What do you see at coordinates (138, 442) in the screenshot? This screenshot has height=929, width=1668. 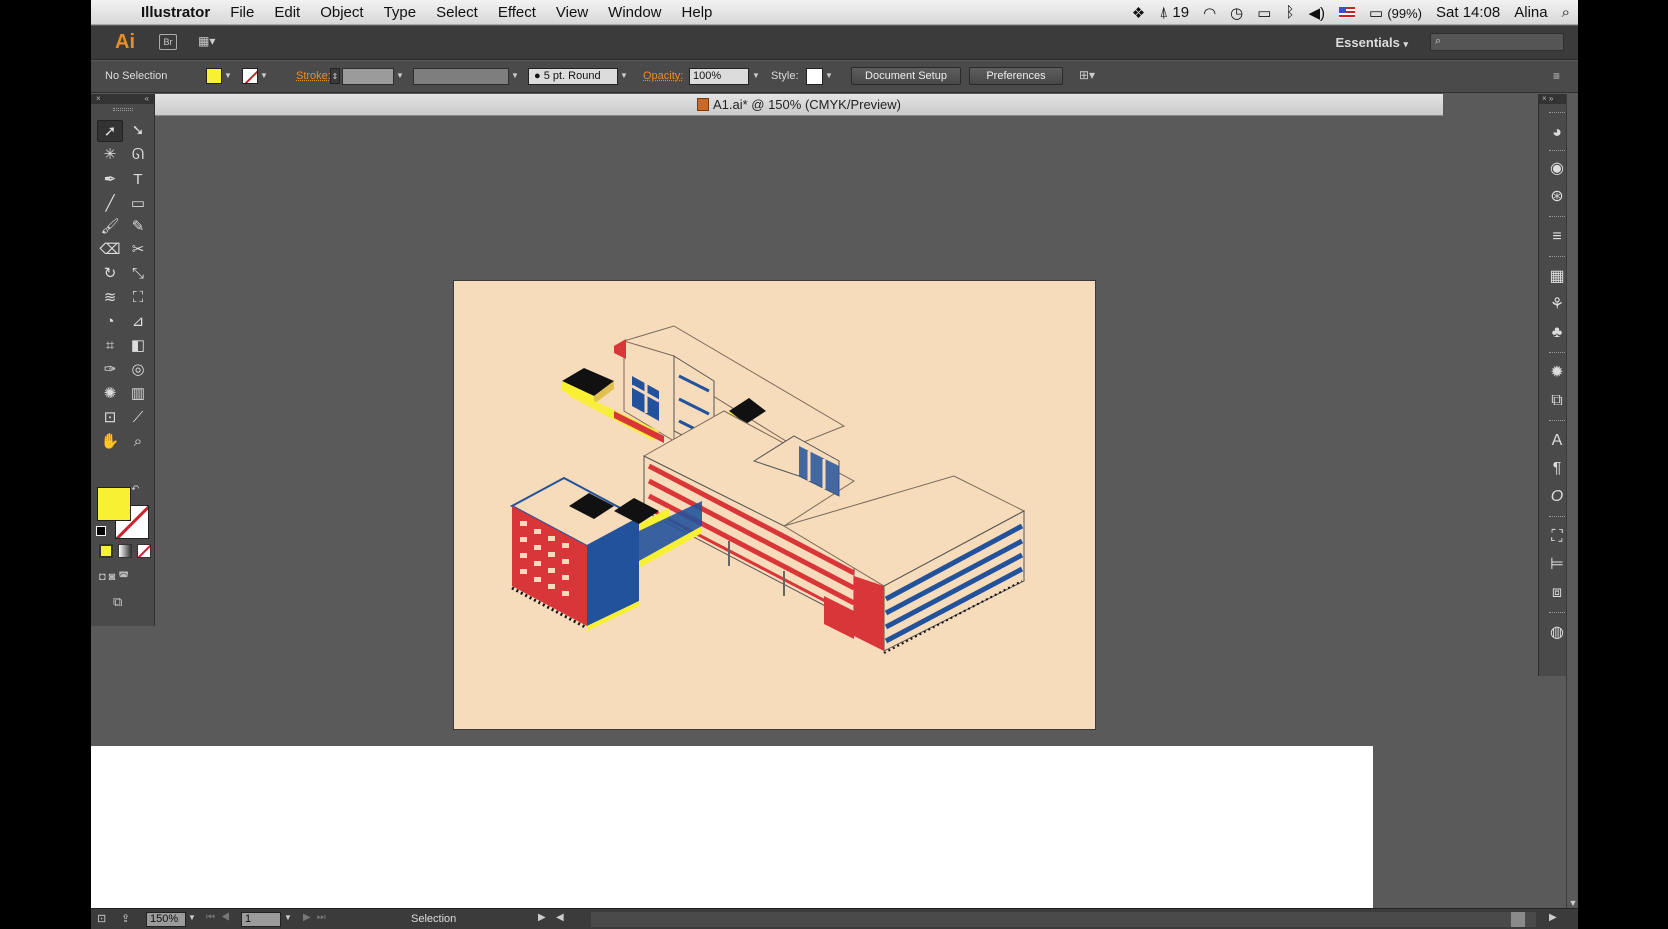 I see `zoom-icon: ⌕` at bounding box center [138, 442].